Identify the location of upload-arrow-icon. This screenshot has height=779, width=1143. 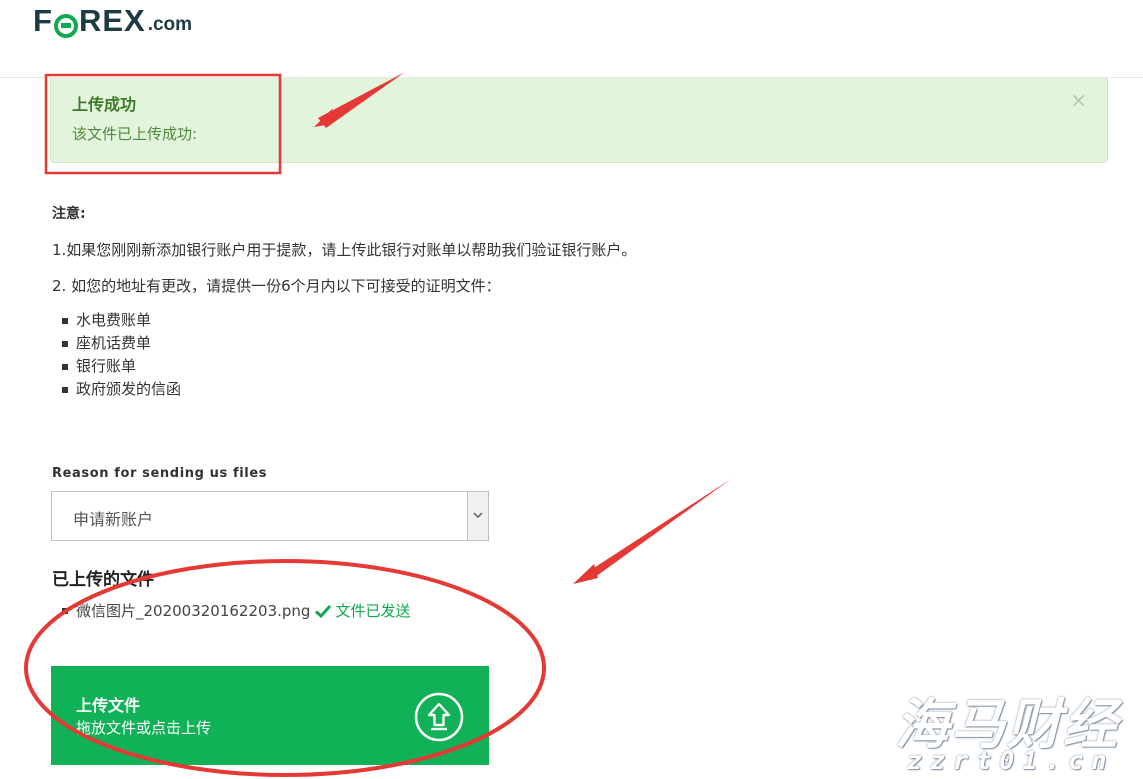
(439, 717).